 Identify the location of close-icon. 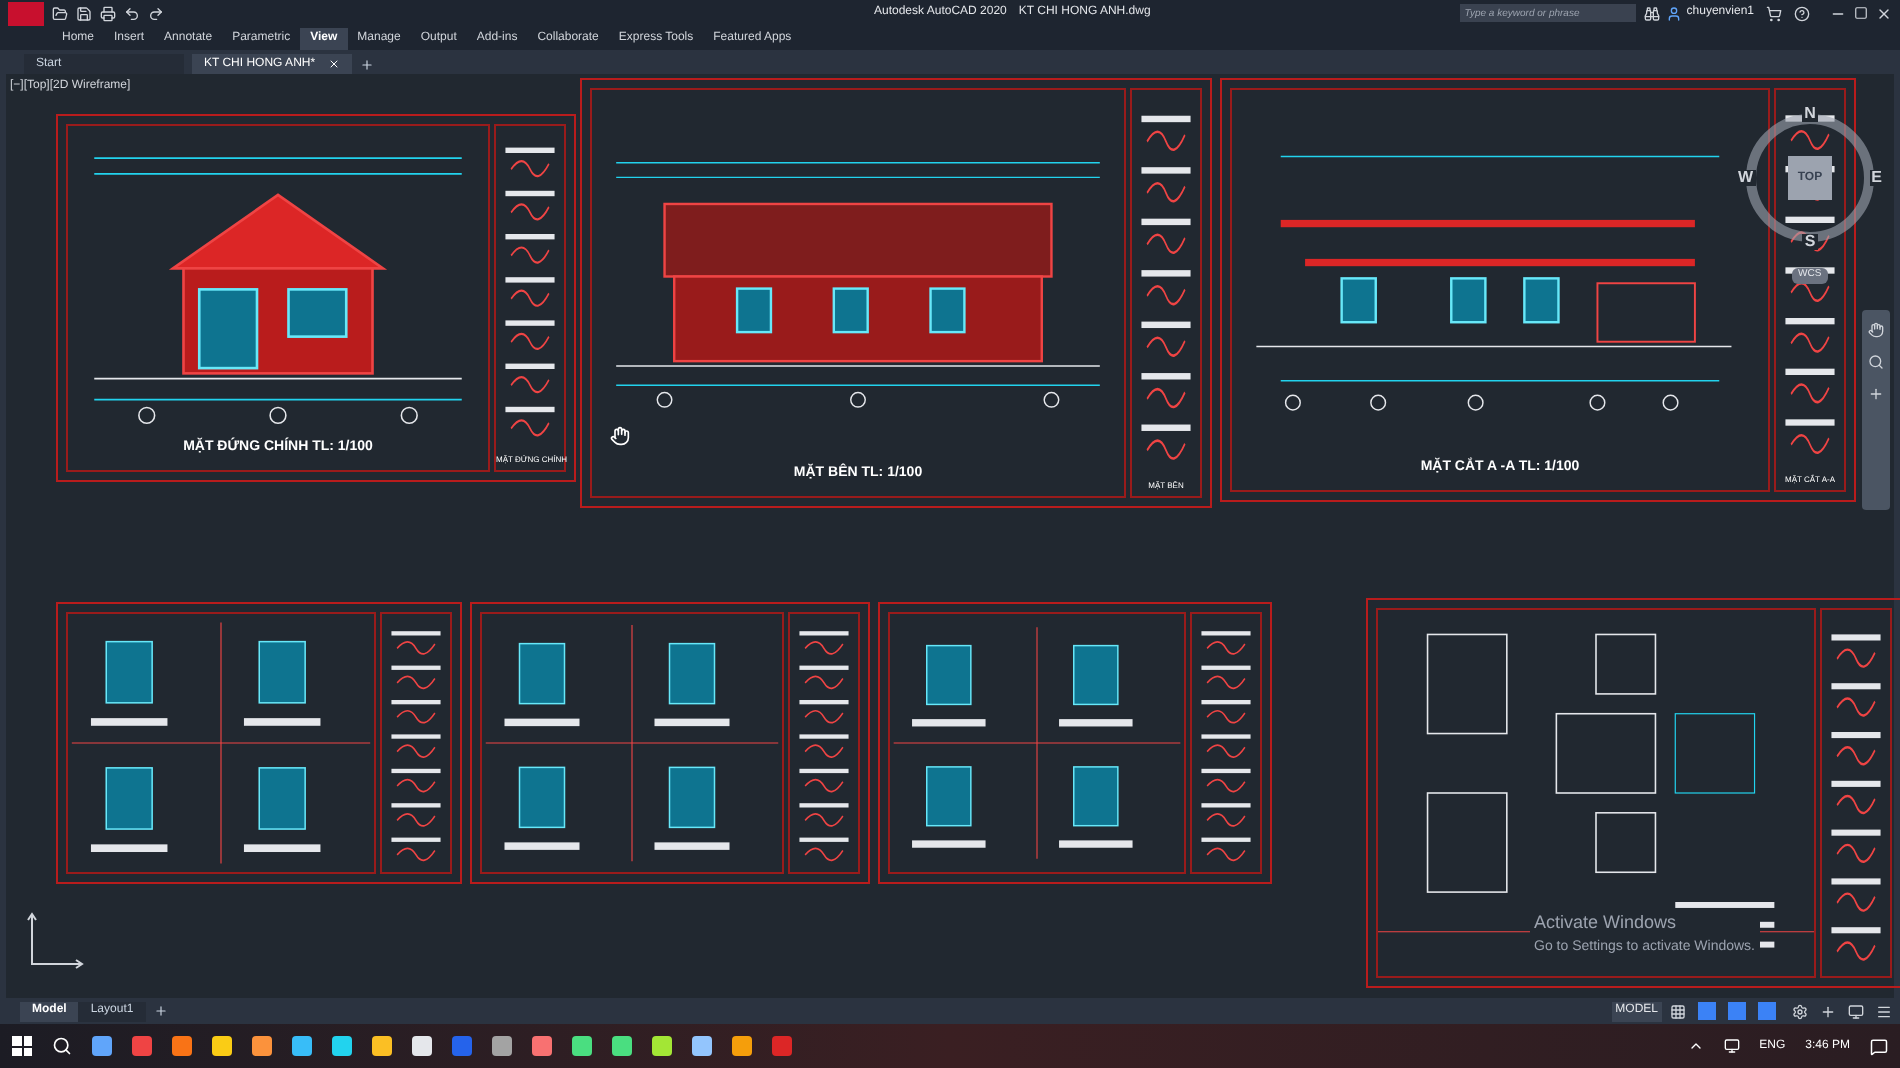
(1884, 13).